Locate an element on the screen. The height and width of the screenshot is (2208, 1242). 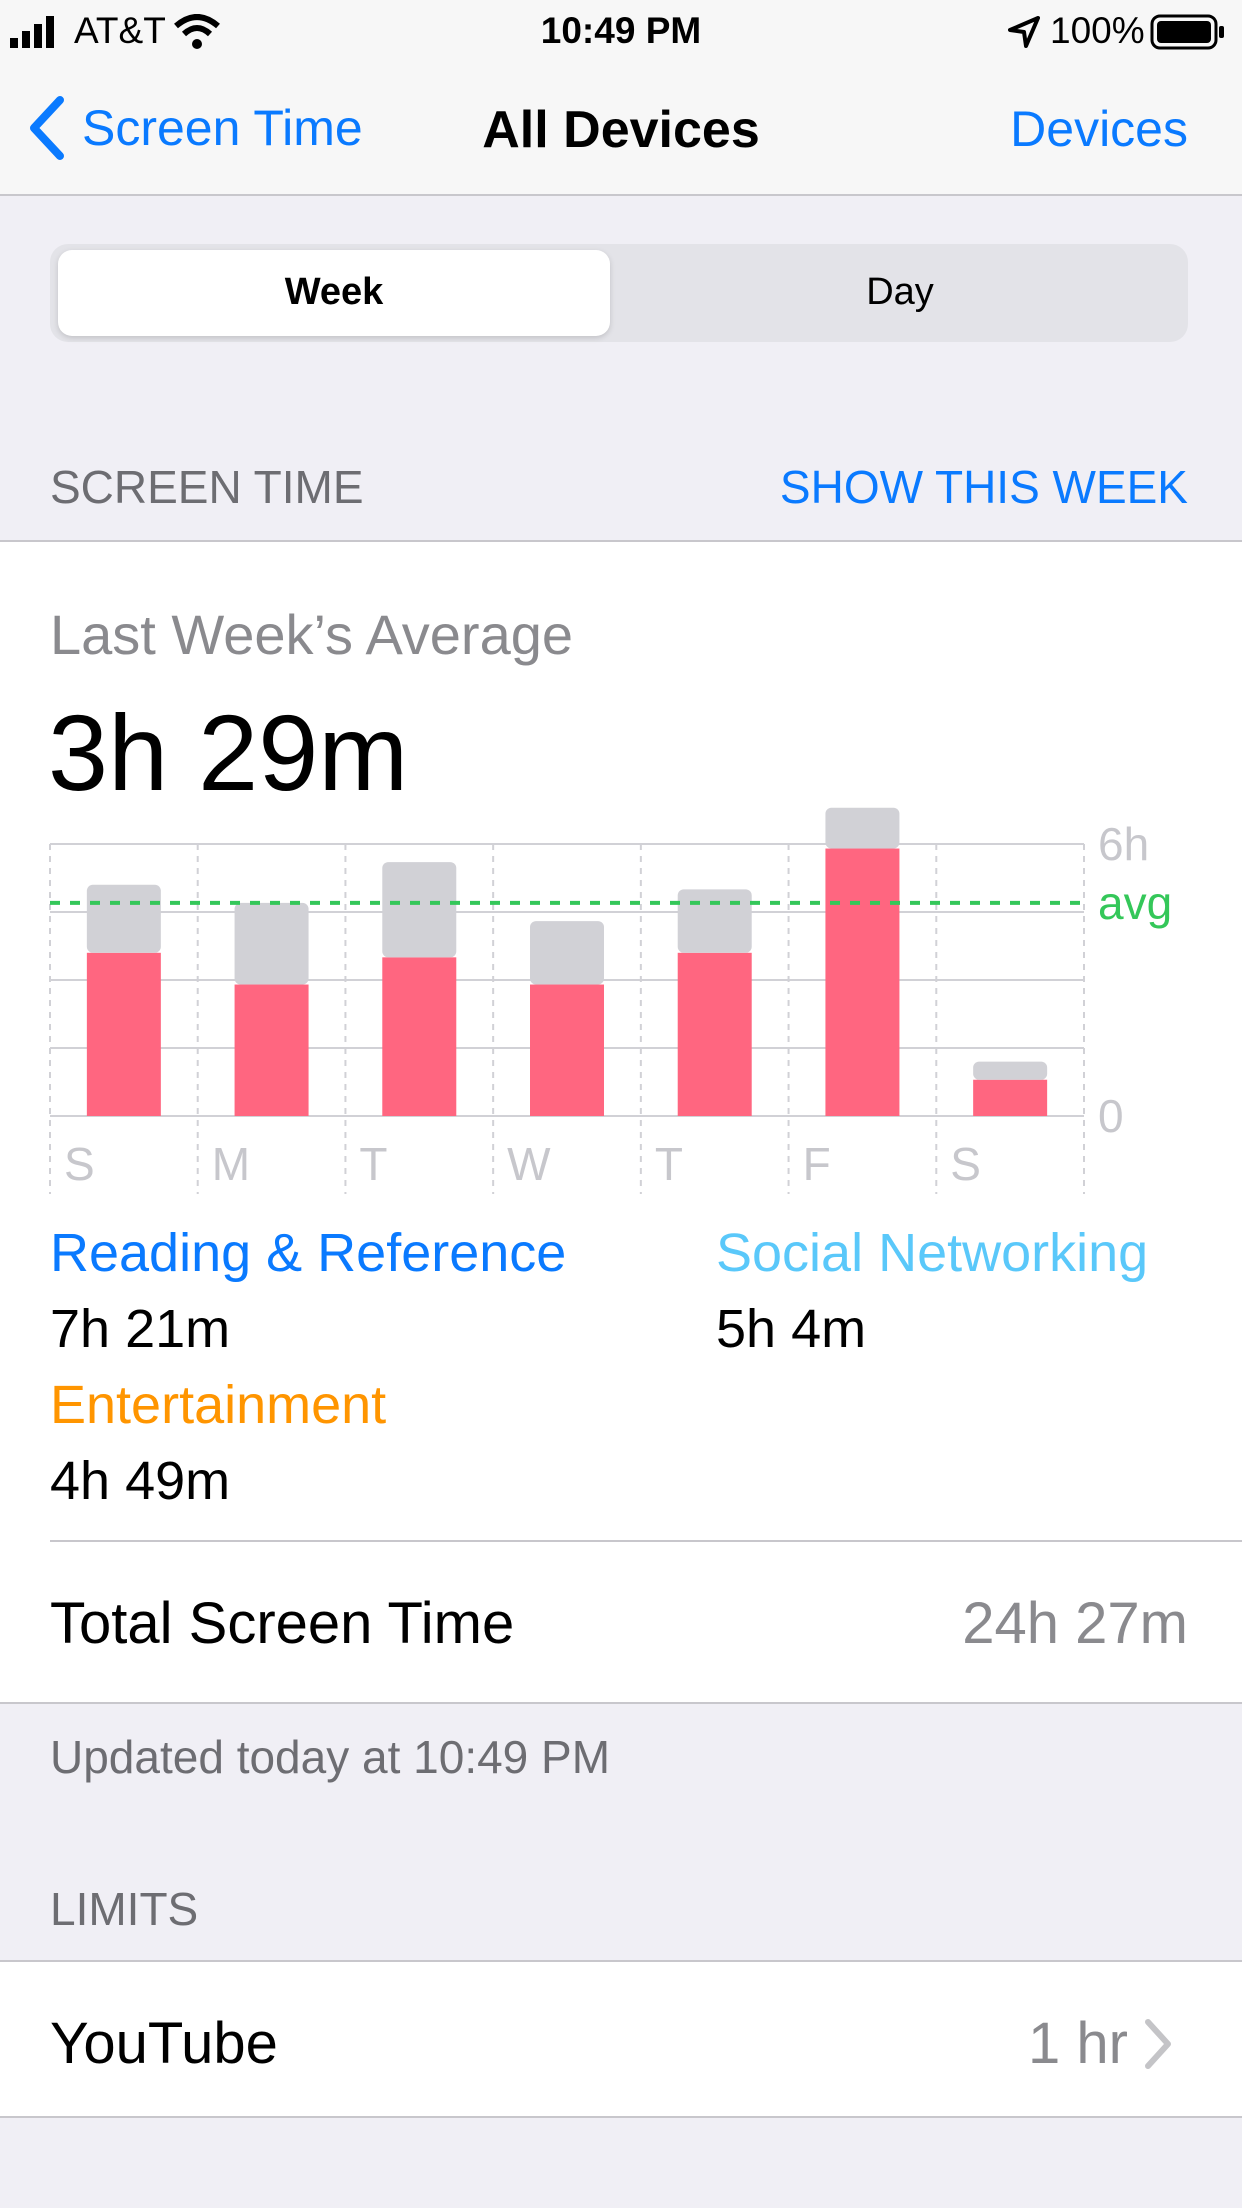
y-tick-label: 0 is located at coordinates (1111, 1116).